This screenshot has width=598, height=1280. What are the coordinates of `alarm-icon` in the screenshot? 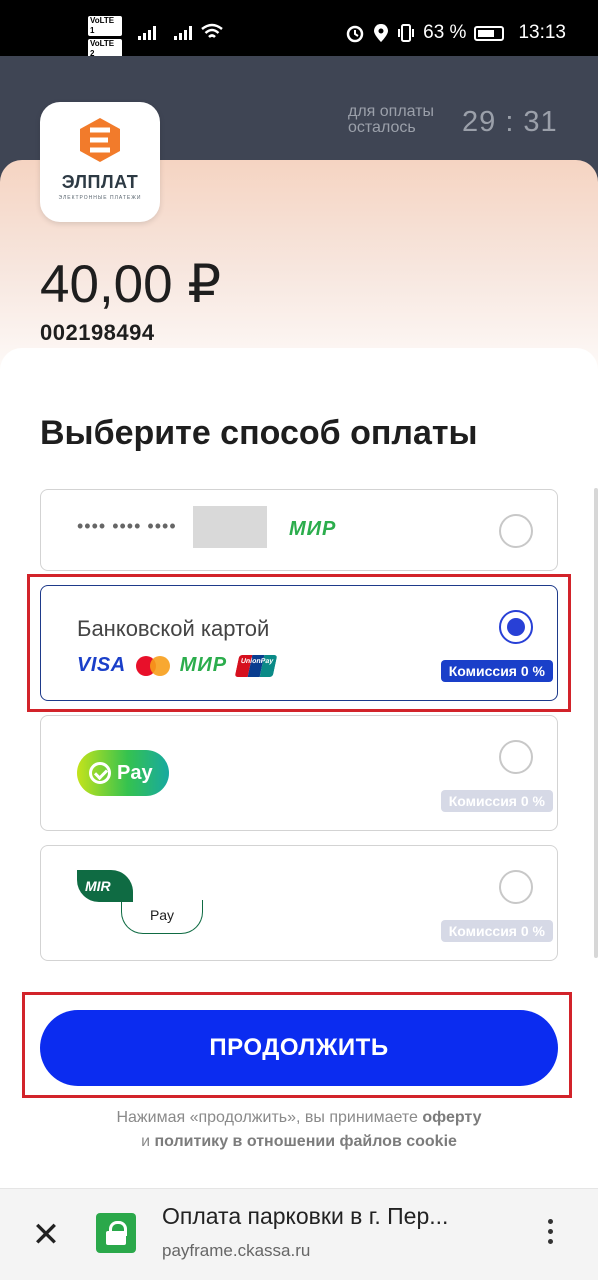 It's located at (355, 34).